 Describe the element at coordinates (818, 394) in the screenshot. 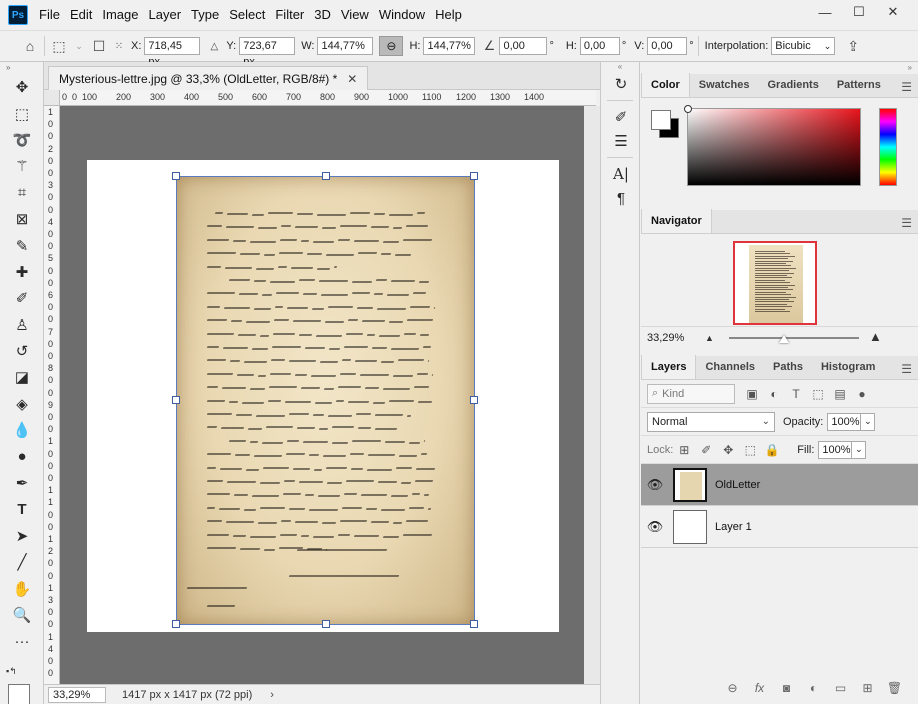

I see `shape-filter-icon: ⬚` at that location.